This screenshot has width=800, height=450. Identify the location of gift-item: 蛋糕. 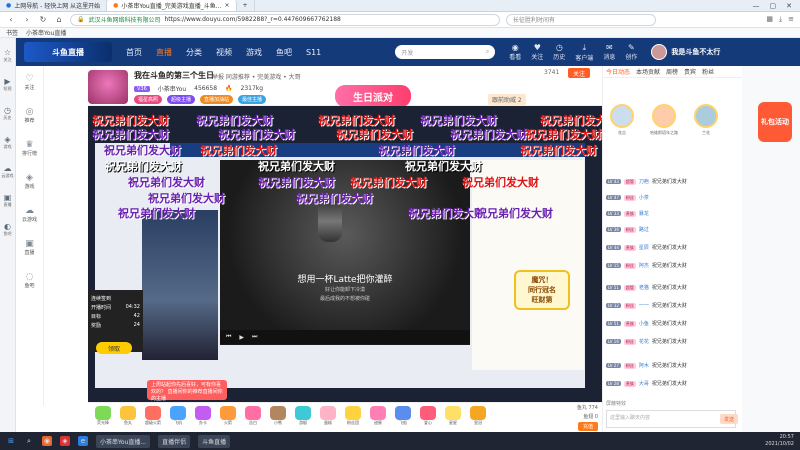
(328, 417).